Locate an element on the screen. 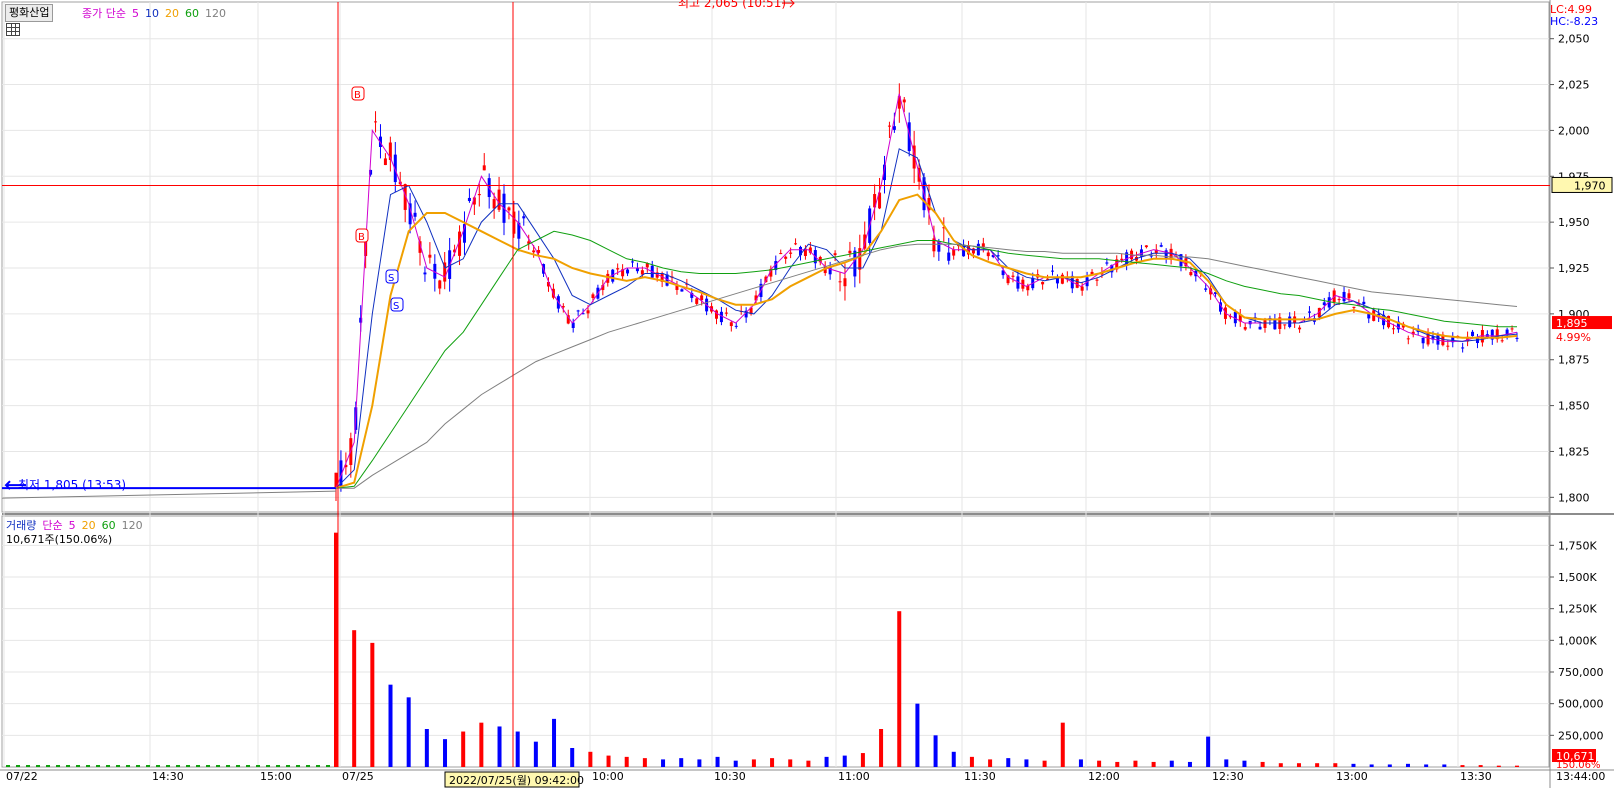 The image size is (1614, 791). legend-vma-60: 60 is located at coordinates (108, 525).